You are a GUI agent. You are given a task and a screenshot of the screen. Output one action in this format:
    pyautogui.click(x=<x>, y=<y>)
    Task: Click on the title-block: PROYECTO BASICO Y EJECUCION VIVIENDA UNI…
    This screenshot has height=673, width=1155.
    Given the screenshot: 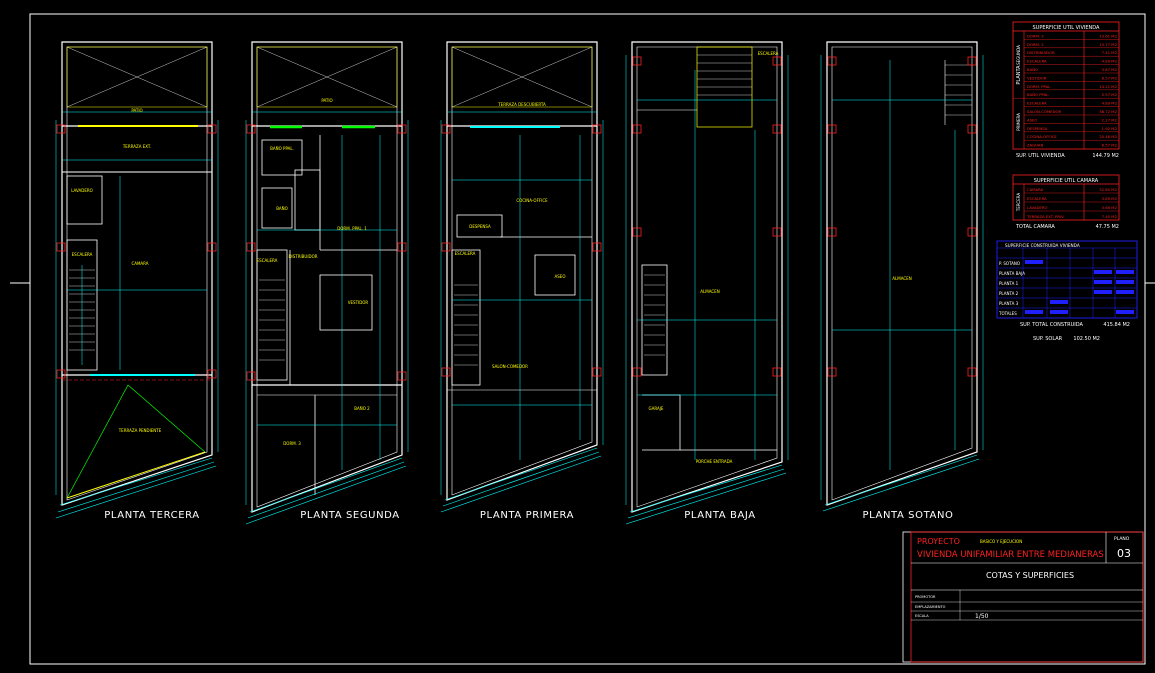 What is the action you would take?
    pyautogui.click(x=1023, y=597)
    